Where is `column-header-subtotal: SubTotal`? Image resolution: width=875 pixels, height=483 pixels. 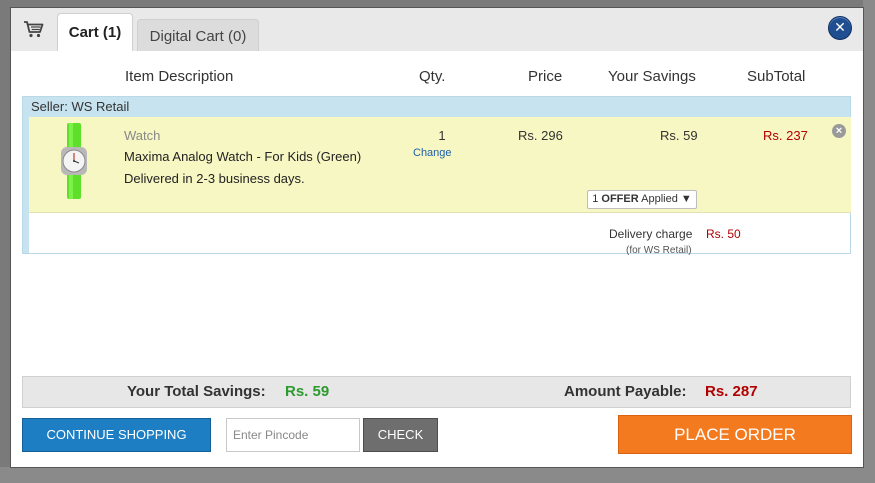 column-header-subtotal: SubTotal is located at coordinates (776, 76).